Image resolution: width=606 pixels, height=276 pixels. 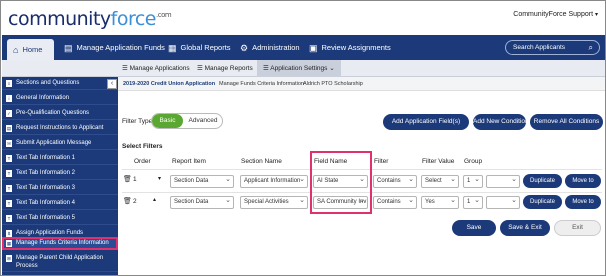 I want to click on subnav-application-settings: ☰ Application Settings ⌄, so click(x=299, y=68).